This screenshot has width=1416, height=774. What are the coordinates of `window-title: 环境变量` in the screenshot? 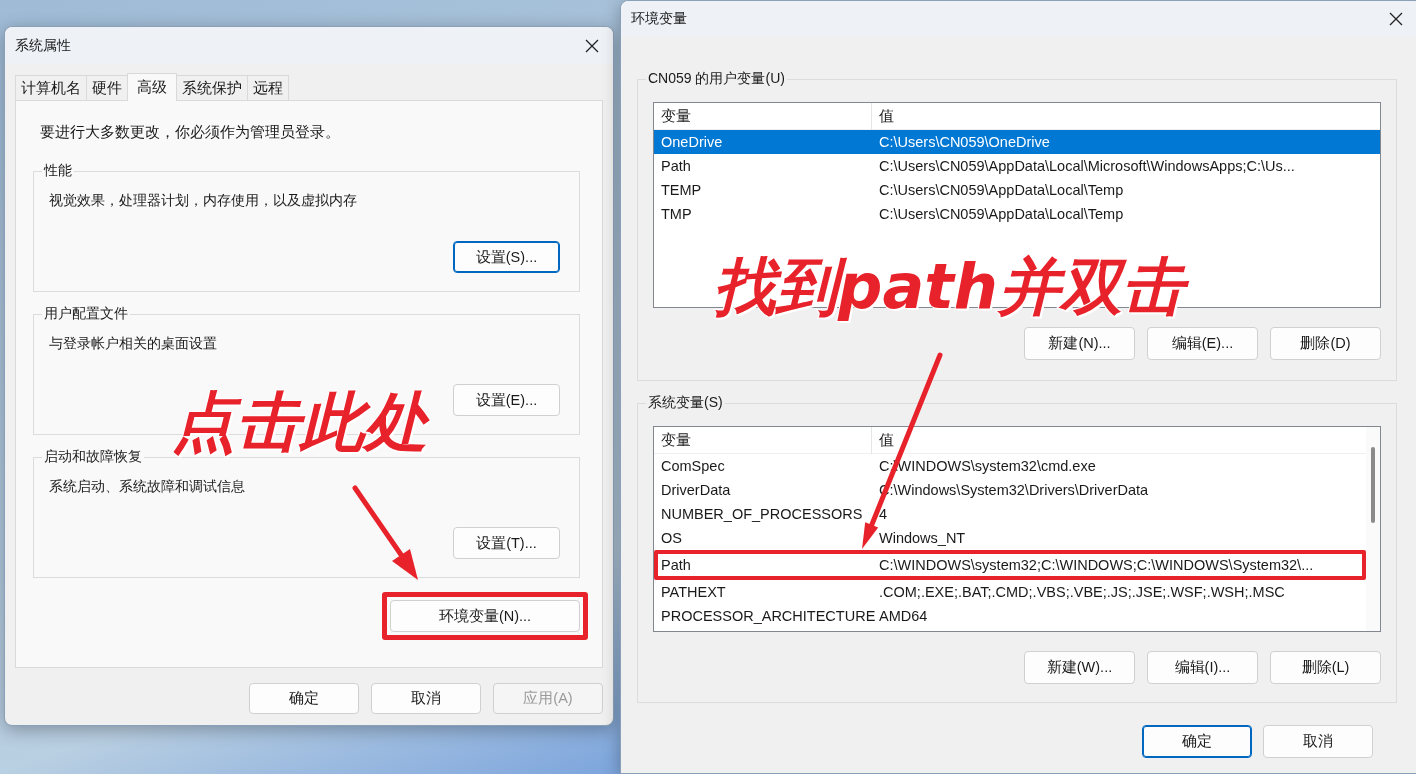 It's located at (659, 19).